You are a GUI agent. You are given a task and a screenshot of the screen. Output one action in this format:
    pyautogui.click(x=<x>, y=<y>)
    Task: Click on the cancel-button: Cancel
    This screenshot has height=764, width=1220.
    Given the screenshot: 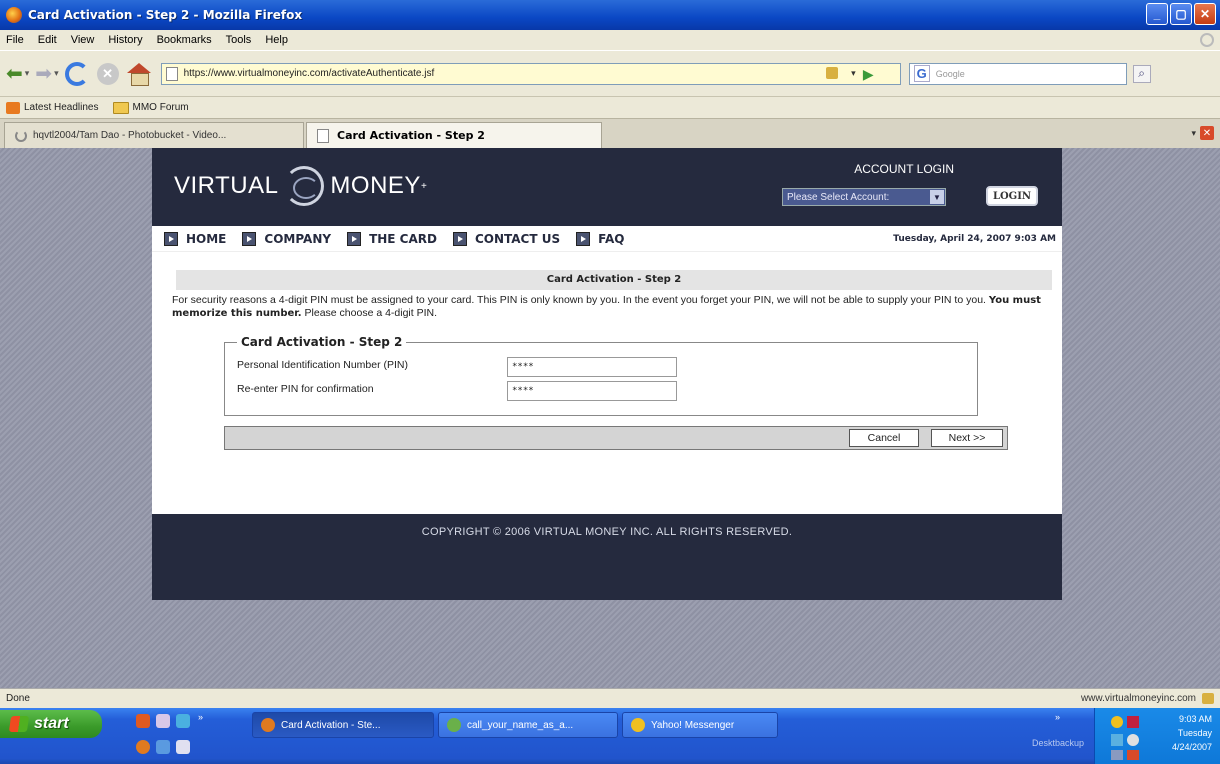 What is the action you would take?
    pyautogui.click(x=884, y=438)
    